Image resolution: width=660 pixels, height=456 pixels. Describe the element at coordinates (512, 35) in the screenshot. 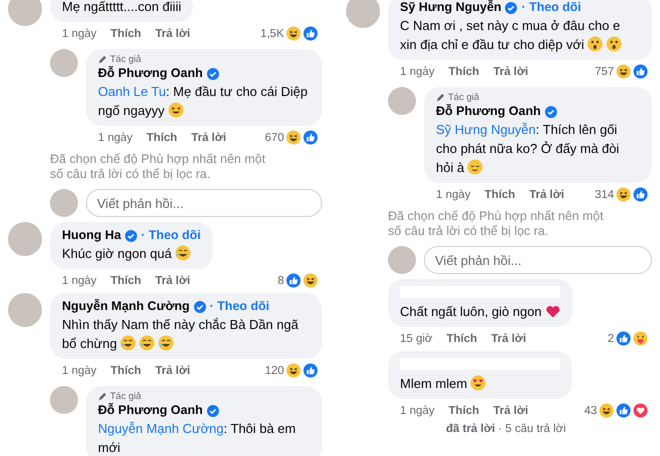

I see `comment-text: C Nam ơi , set này c mua ở đâu cho e xin địa chỉ e đầu tư cho diệp với` at that location.